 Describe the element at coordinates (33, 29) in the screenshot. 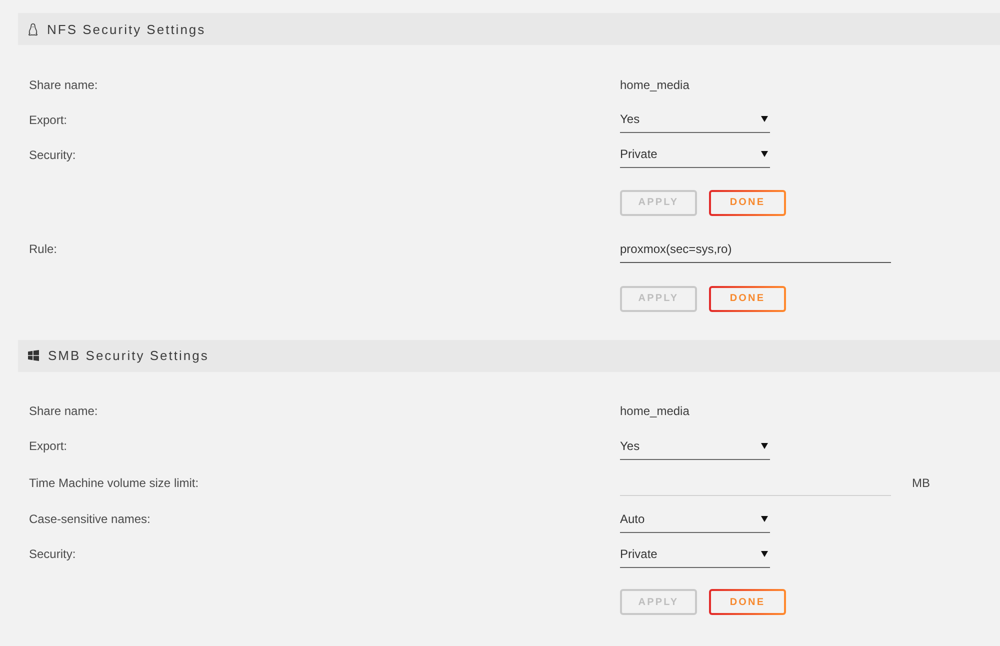

I see `penguin-icon` at that location.